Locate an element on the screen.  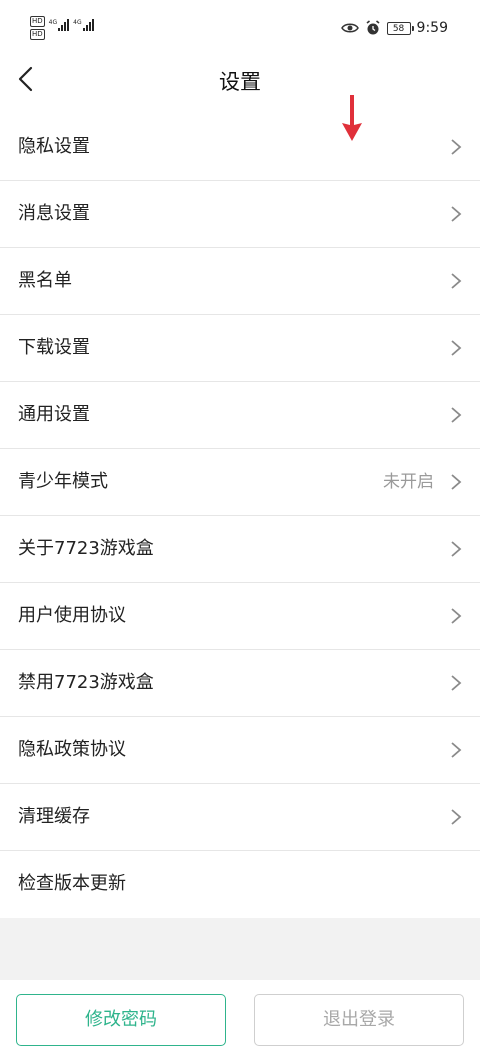
hd-indicators: HD HD is located at coordinates (37, 28).